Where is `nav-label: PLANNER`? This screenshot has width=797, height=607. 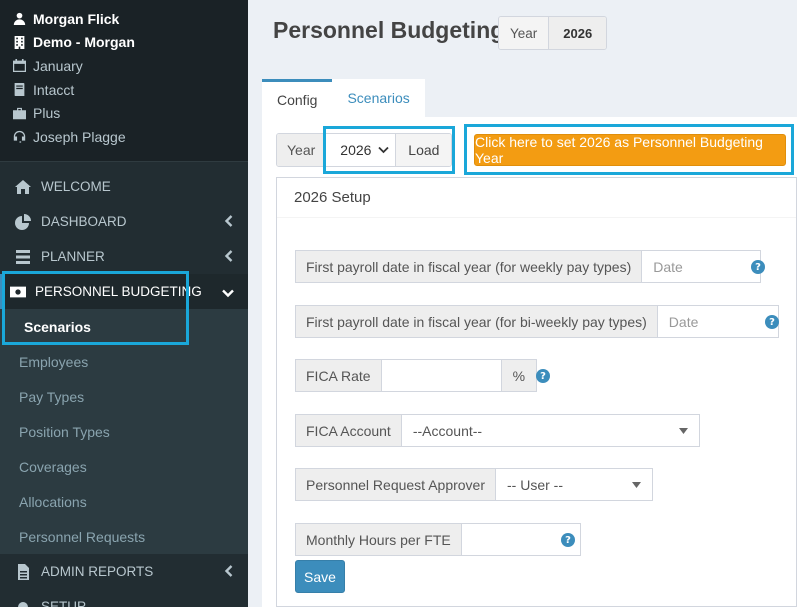
nav-label: PLANNER is located at coordinates (73, 256).